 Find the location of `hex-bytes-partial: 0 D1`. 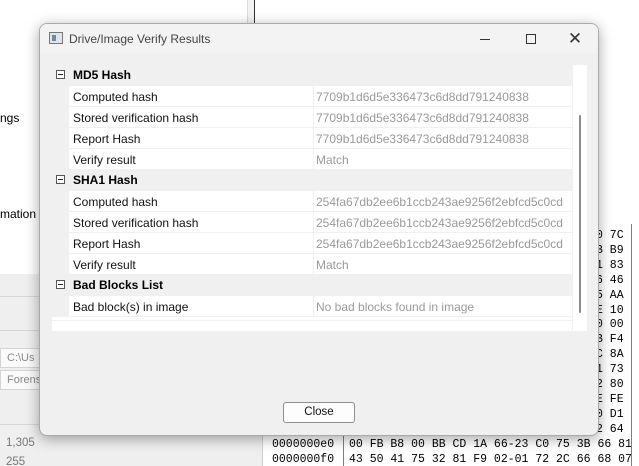

hex-bytes-partial: 0 D1 is located at coordinates (613, 414).